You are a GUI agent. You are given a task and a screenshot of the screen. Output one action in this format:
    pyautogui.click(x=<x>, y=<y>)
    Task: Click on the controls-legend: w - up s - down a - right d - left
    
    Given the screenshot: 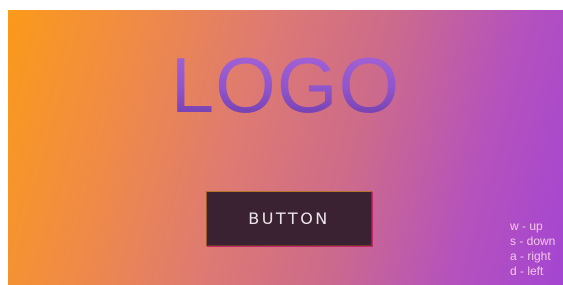 What is the action you would take?
    pyautogui.click(x=532, y=249)
    